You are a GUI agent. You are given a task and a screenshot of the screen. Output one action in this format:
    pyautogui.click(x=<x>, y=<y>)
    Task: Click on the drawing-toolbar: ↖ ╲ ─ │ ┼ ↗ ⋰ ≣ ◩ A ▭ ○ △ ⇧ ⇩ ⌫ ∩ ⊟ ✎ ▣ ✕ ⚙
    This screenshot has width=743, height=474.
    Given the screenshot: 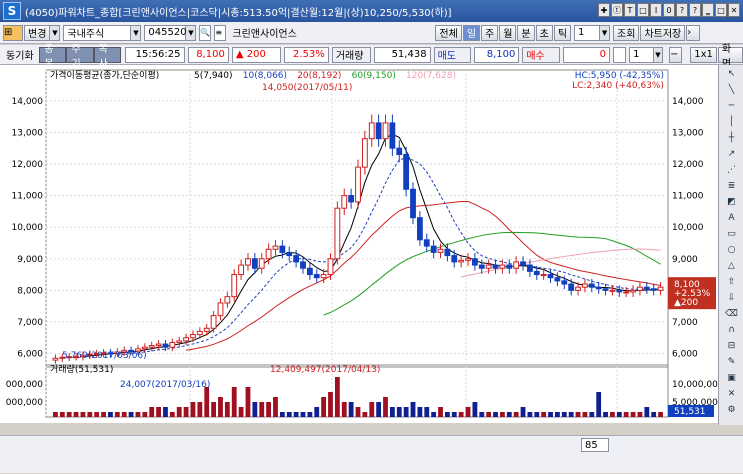 What is the action you would take?
    pyautogui.click(x=730, y=245)
    